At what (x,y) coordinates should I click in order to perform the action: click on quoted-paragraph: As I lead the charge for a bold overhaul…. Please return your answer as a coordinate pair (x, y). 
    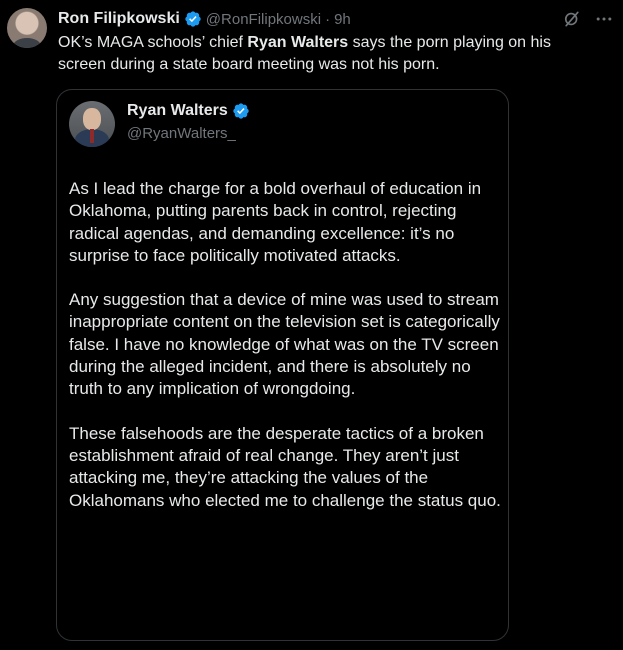
    Looking at the image, I should click on (275, 222).